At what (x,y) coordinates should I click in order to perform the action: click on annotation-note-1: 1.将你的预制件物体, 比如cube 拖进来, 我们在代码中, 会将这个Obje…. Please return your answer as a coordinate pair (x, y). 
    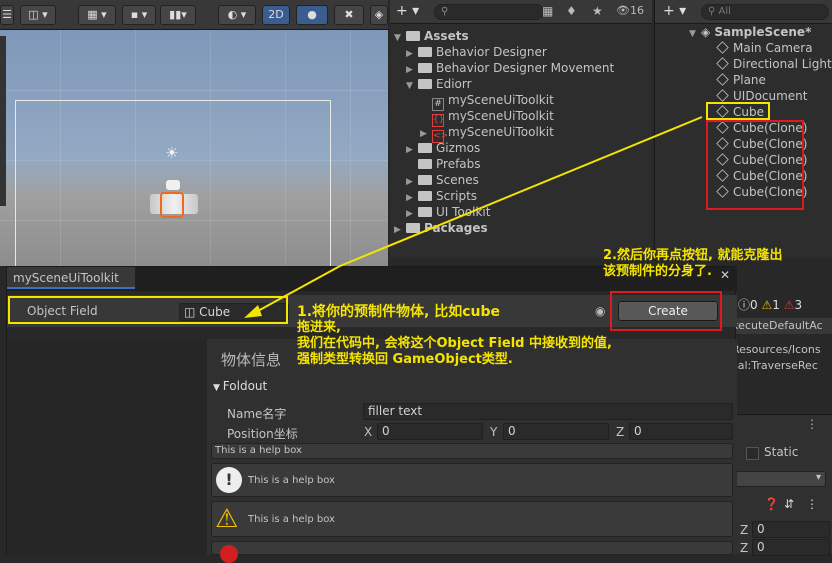
    Looking at the image, I should click on (454, 335).